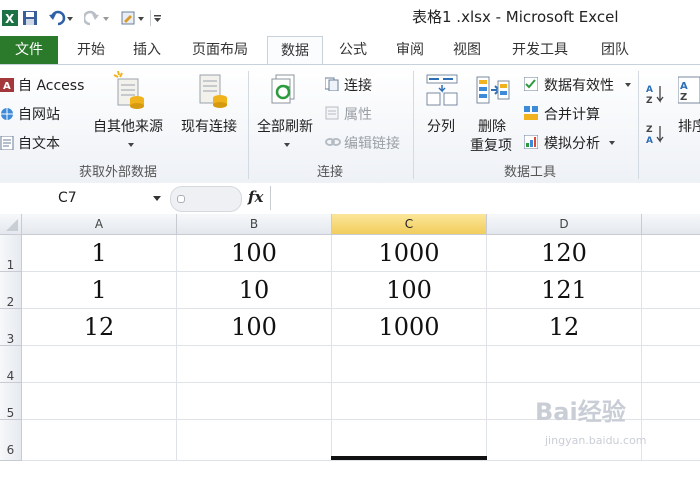 Image resolution: width=700 pixels, height=480 pixels. I want to click on edit-links-button: 编辑链接, so click(372, 143).